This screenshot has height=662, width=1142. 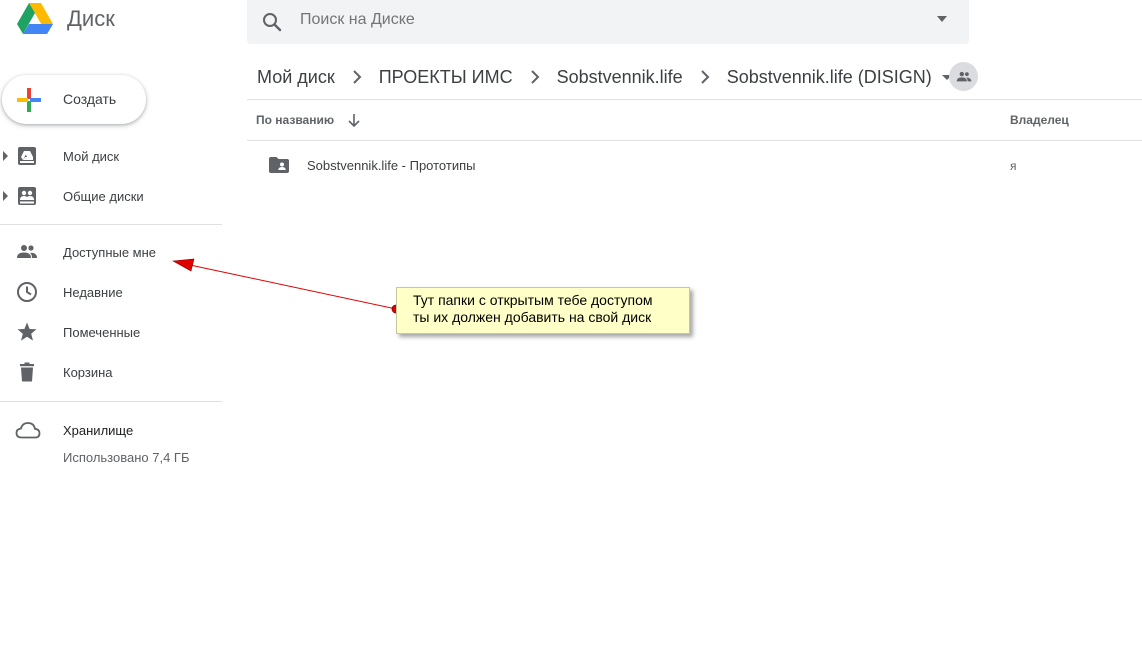 I want to click on search-bar, so click(x=608, y=22).